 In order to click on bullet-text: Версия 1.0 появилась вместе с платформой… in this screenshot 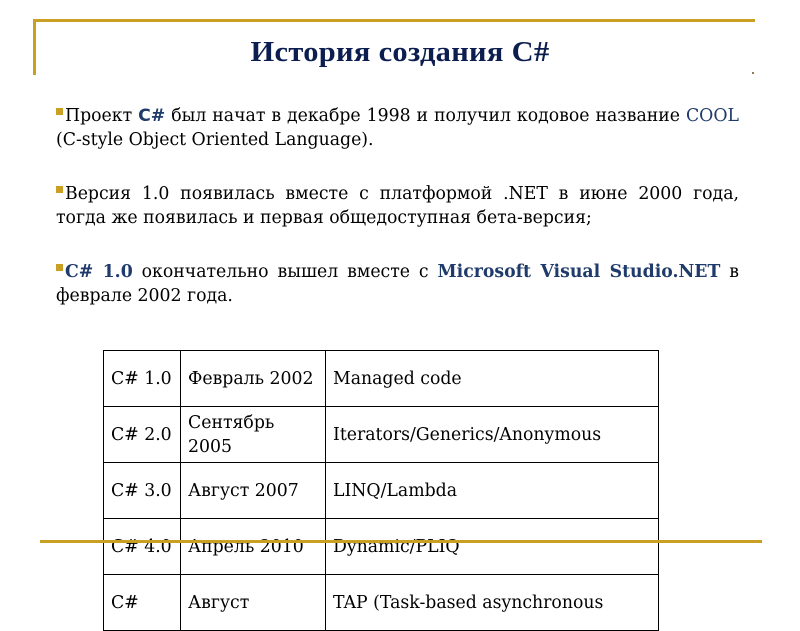, I will do `click(397, 206)`.